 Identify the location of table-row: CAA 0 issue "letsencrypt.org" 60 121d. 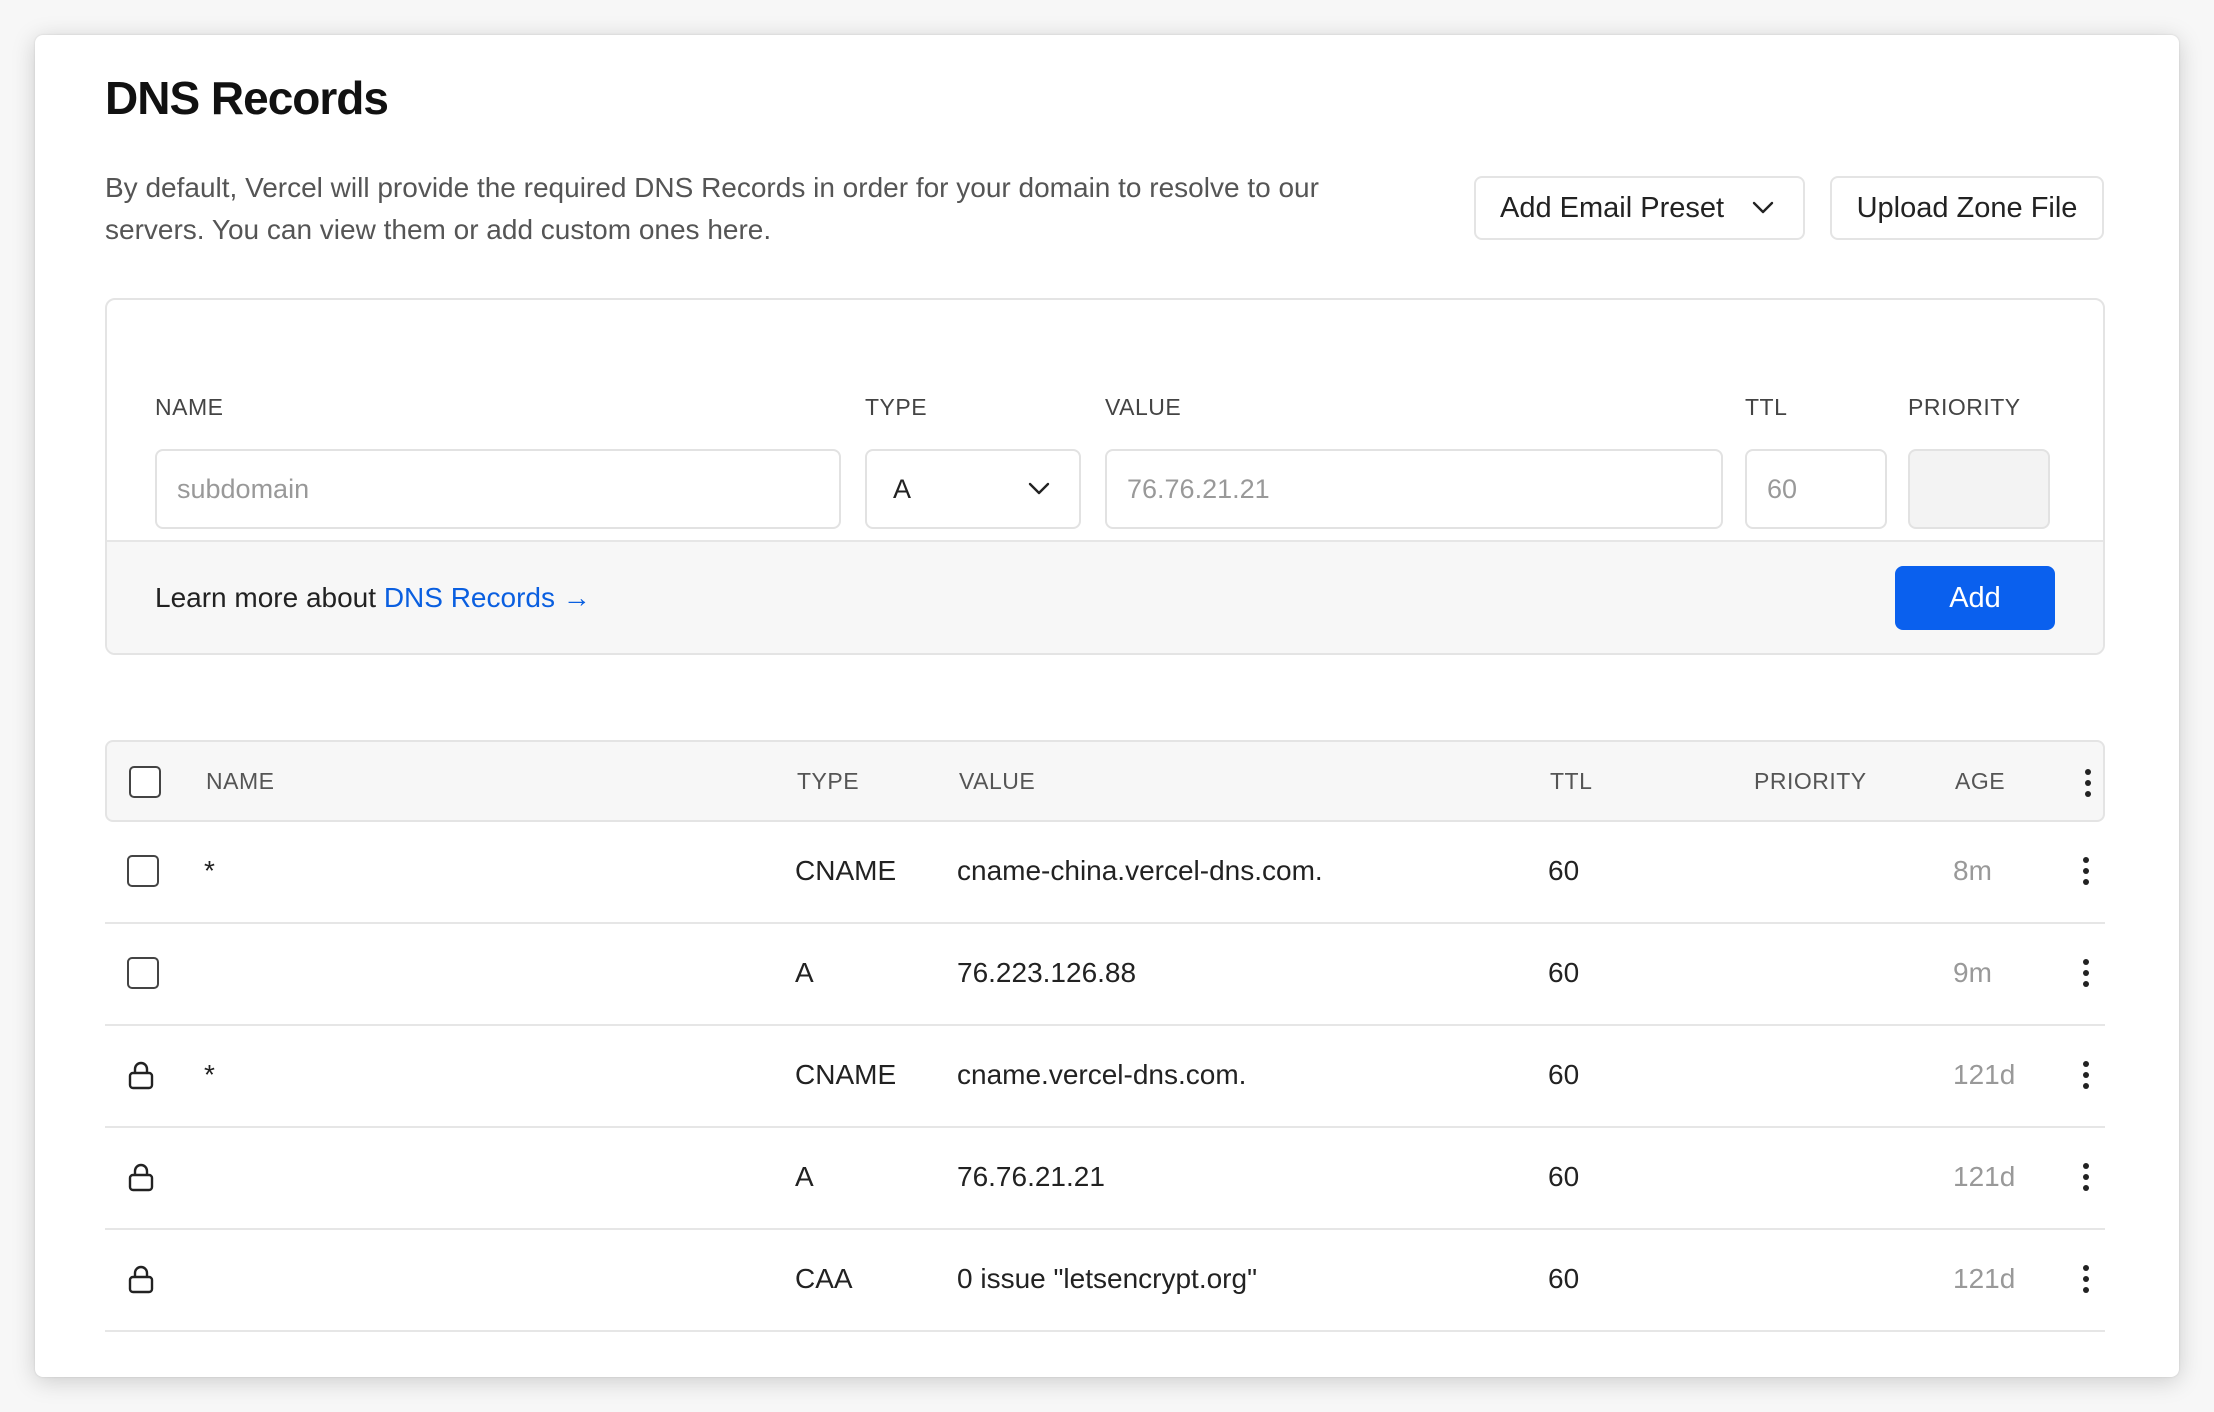
(1105, 1281).